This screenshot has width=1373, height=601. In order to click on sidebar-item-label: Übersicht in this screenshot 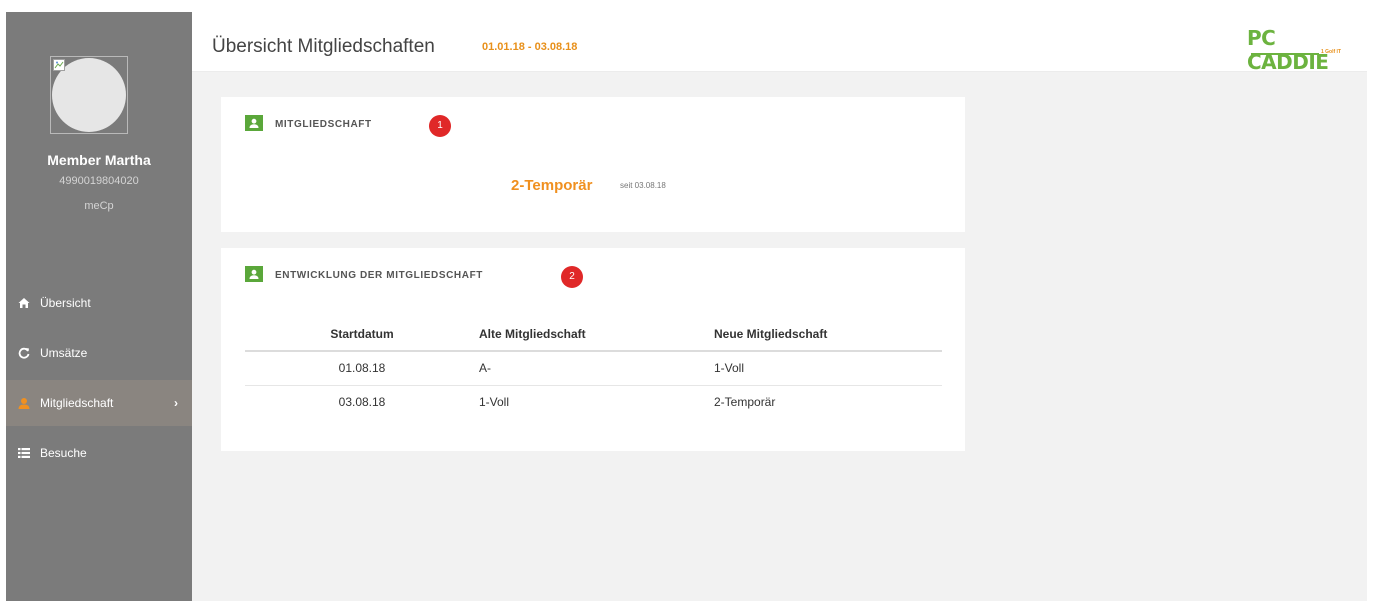, I will do `click(65, 303)`.